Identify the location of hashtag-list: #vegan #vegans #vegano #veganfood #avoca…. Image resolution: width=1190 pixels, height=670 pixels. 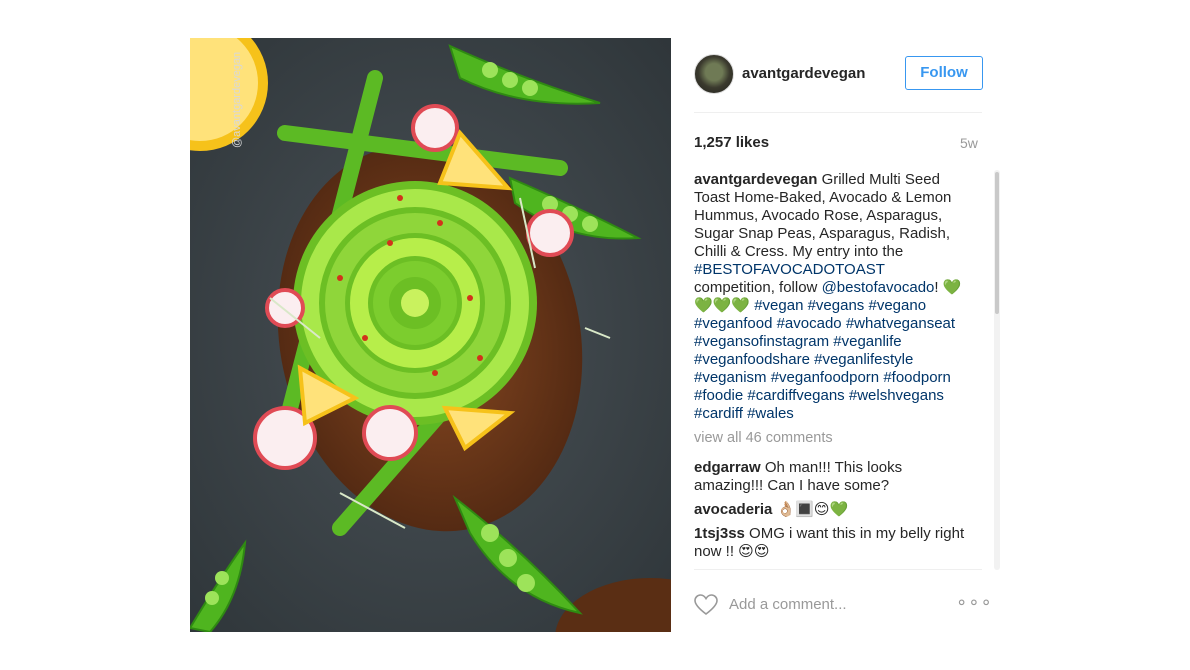
(824, 359).